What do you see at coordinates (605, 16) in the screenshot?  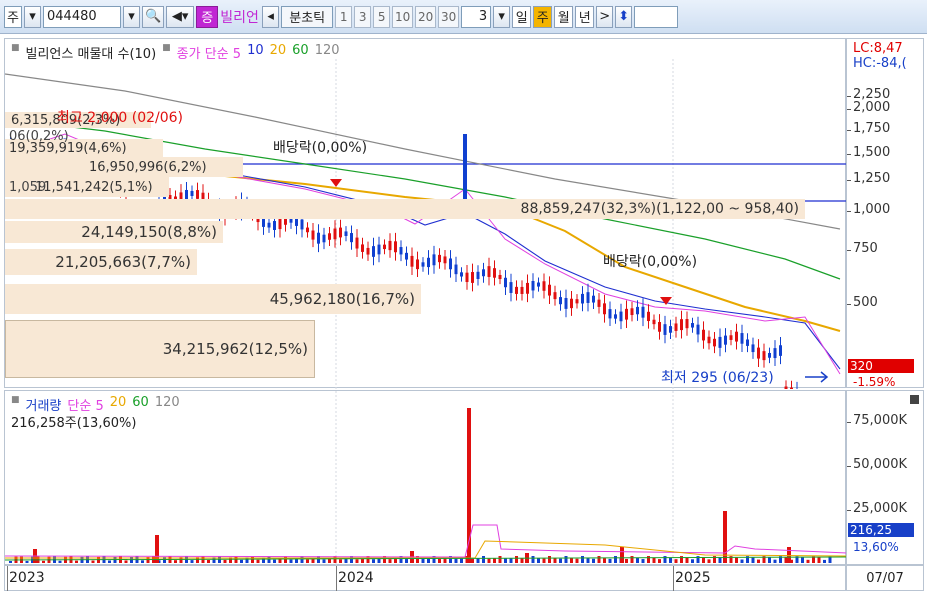 I see `next-button: >` at bounding box center [605, 16].